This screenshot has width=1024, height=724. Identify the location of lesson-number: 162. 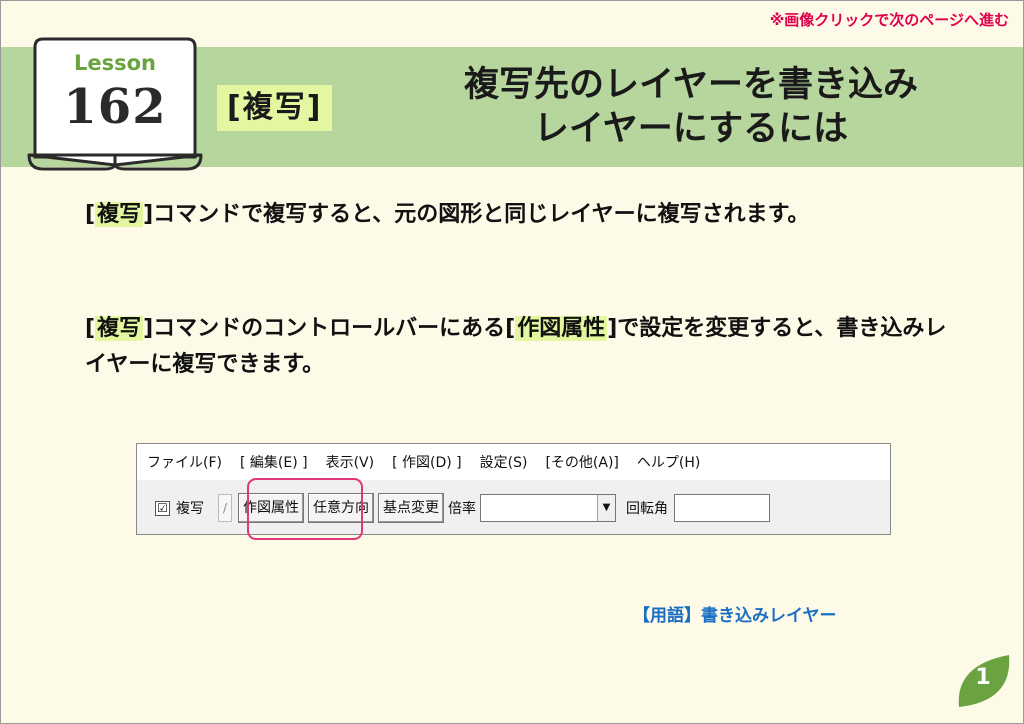
(115, 107).